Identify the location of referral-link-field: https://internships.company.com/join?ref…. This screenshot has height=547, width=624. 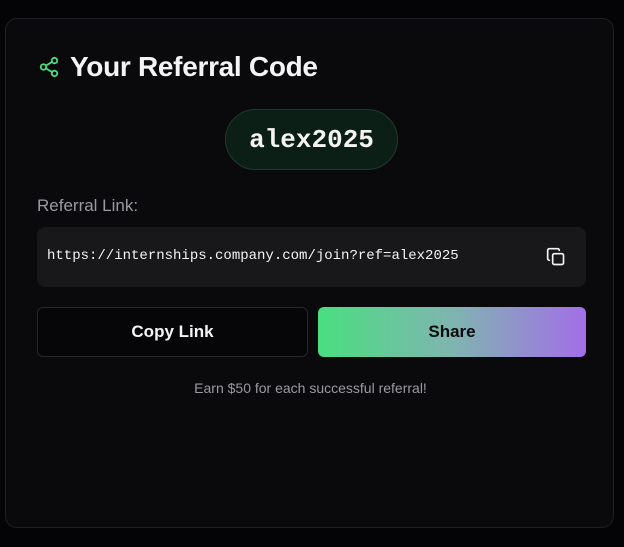
(311, 257).